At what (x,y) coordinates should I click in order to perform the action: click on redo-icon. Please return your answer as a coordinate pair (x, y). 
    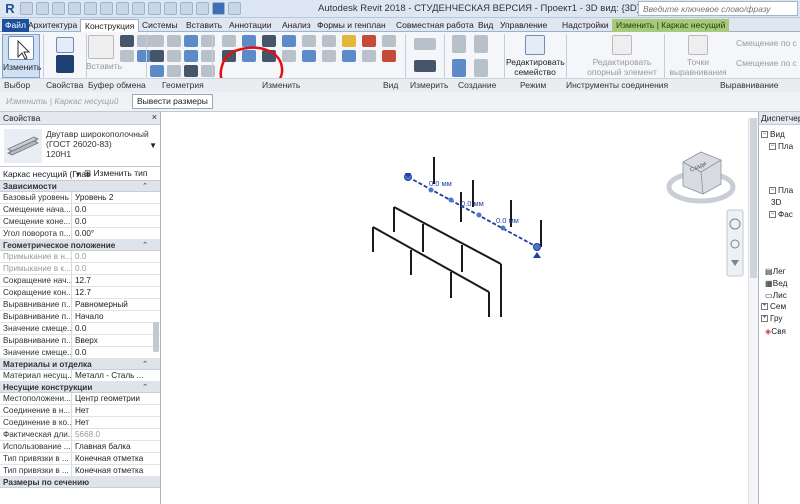
    Looking at the image, I should click on (90, 8).